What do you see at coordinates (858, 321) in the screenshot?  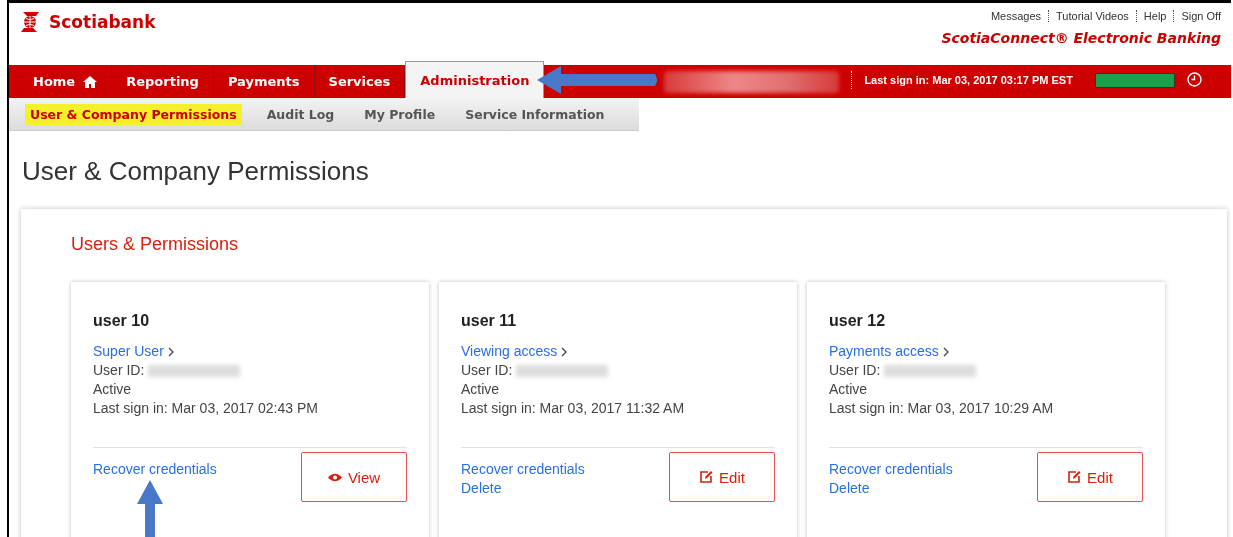 I see `user-name: user 12` at bounding box center [858, 321].